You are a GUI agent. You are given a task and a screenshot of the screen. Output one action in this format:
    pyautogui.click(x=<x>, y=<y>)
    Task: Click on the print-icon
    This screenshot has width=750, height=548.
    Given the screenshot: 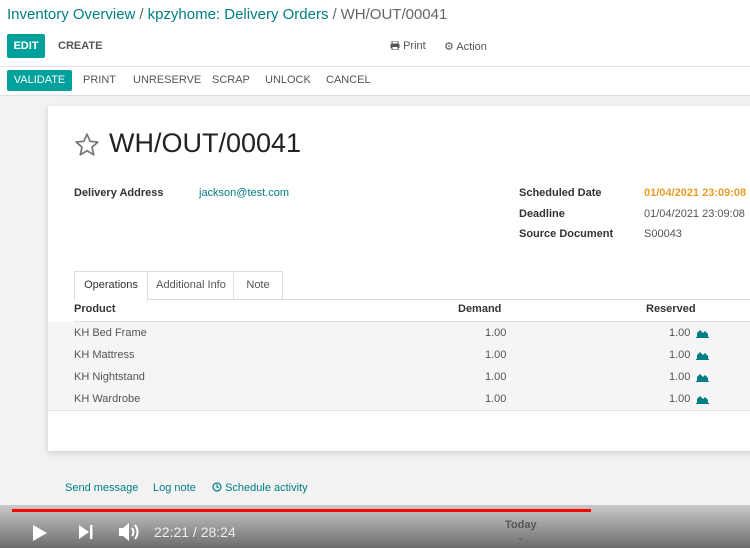 What is the action you would take?
    pyautogui.click(x=395, y=45)
    